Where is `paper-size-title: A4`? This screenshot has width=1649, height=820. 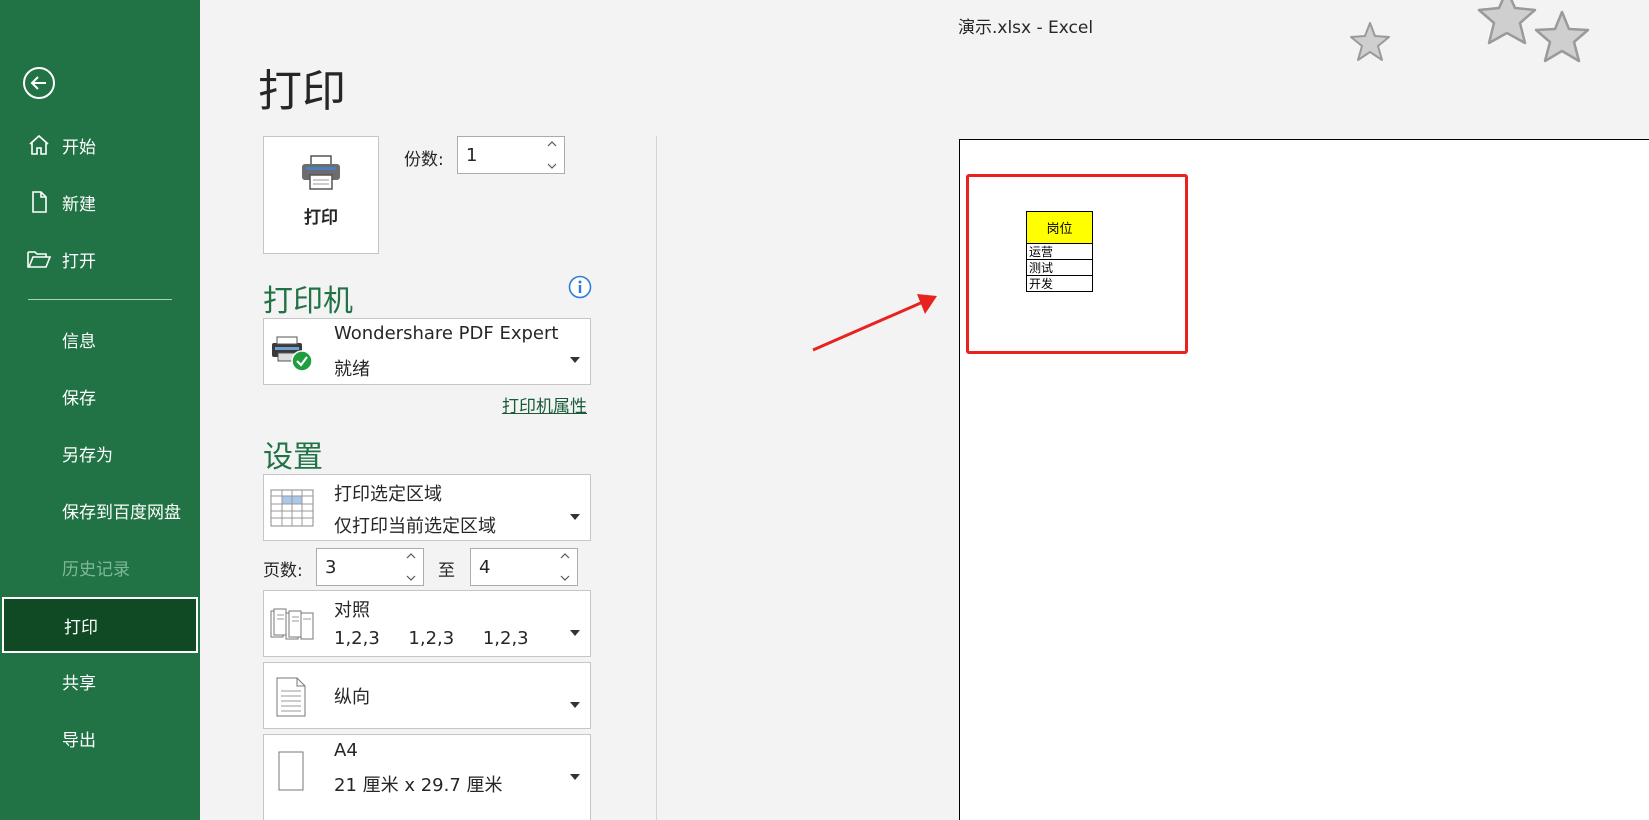 paper-size-title: A4 is located at coordinates (346, 750).